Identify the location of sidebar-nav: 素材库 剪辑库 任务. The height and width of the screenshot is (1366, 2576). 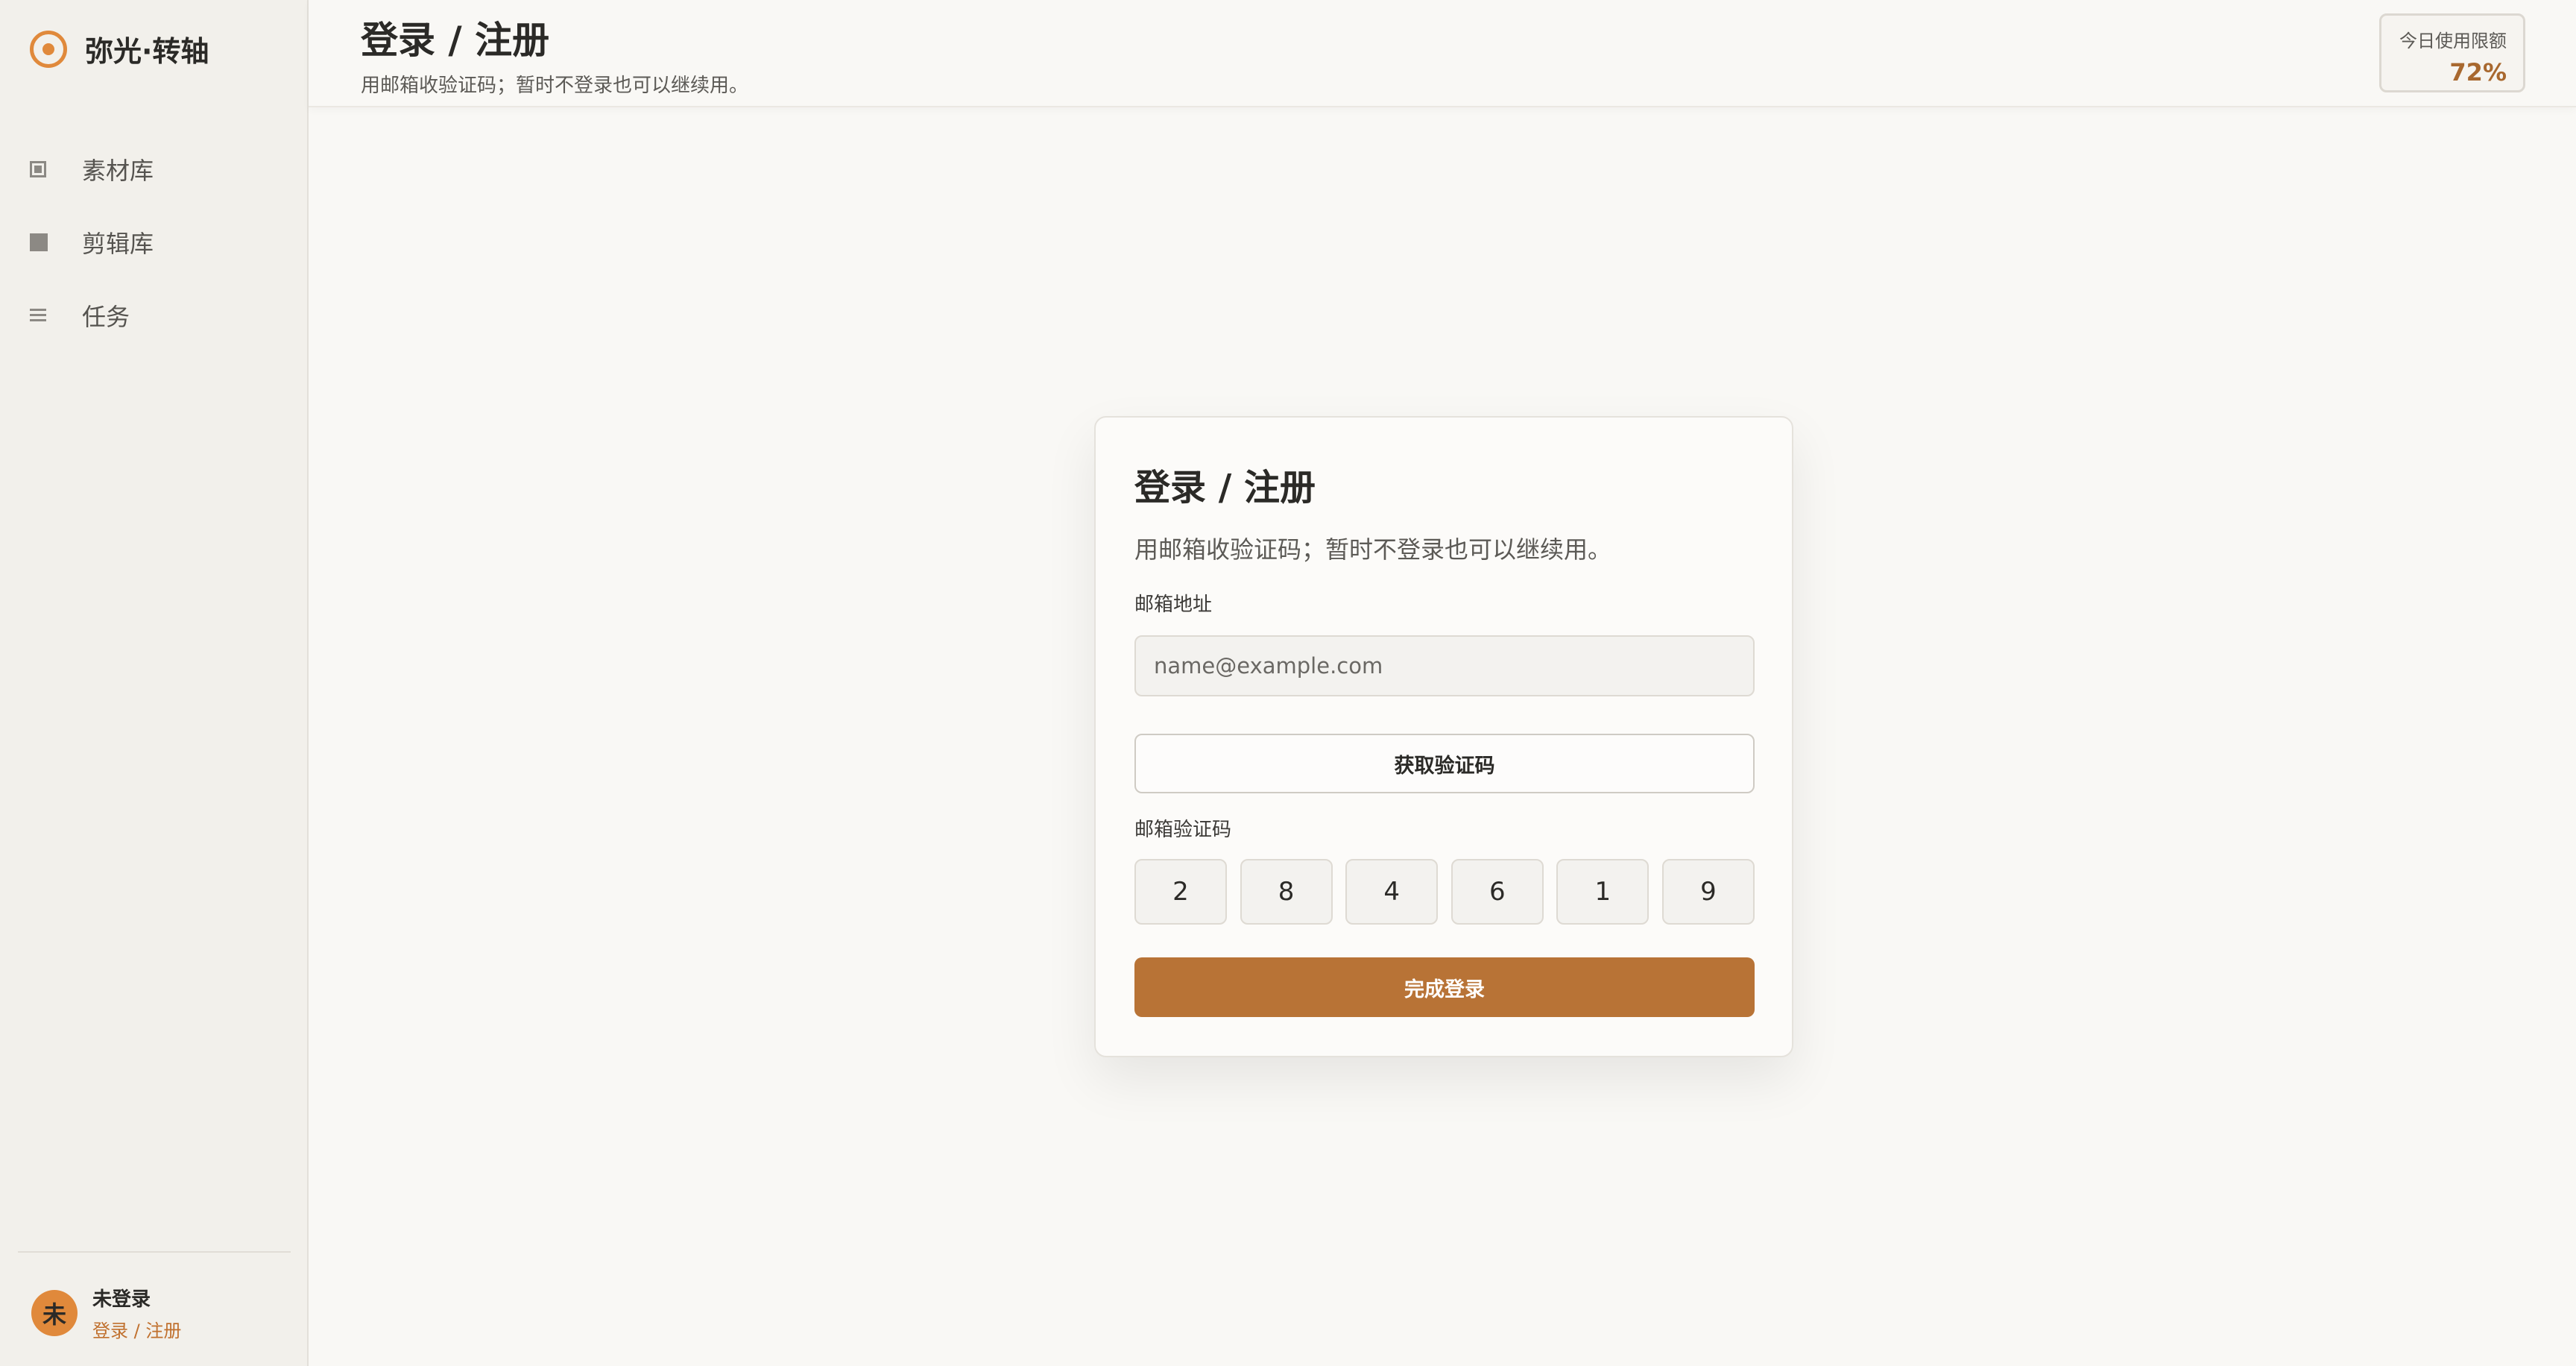
(153, 242).